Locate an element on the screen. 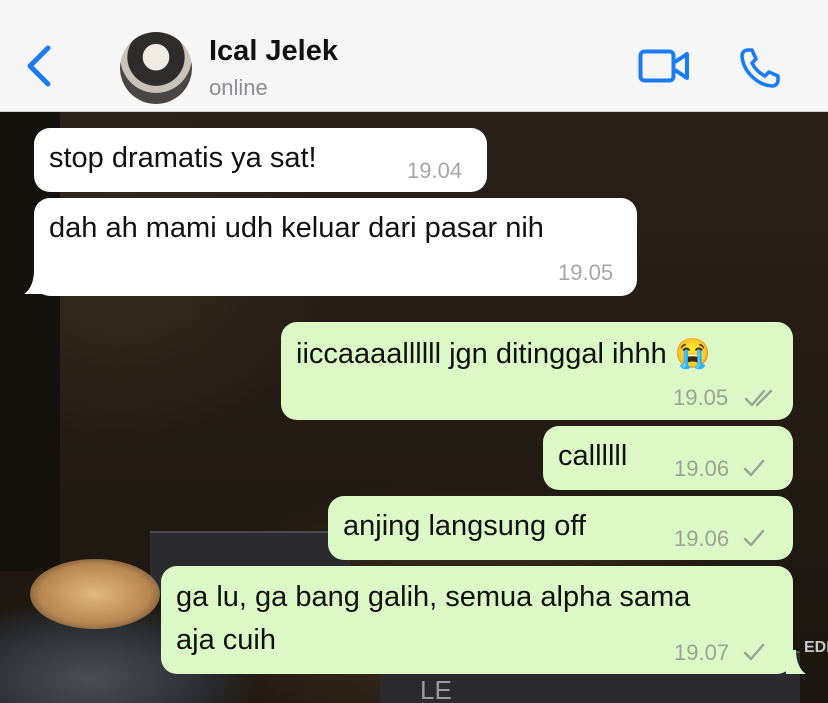  message-text: dah ah mami udh keluar dari pasar nih is located at coordinates (296, 228).